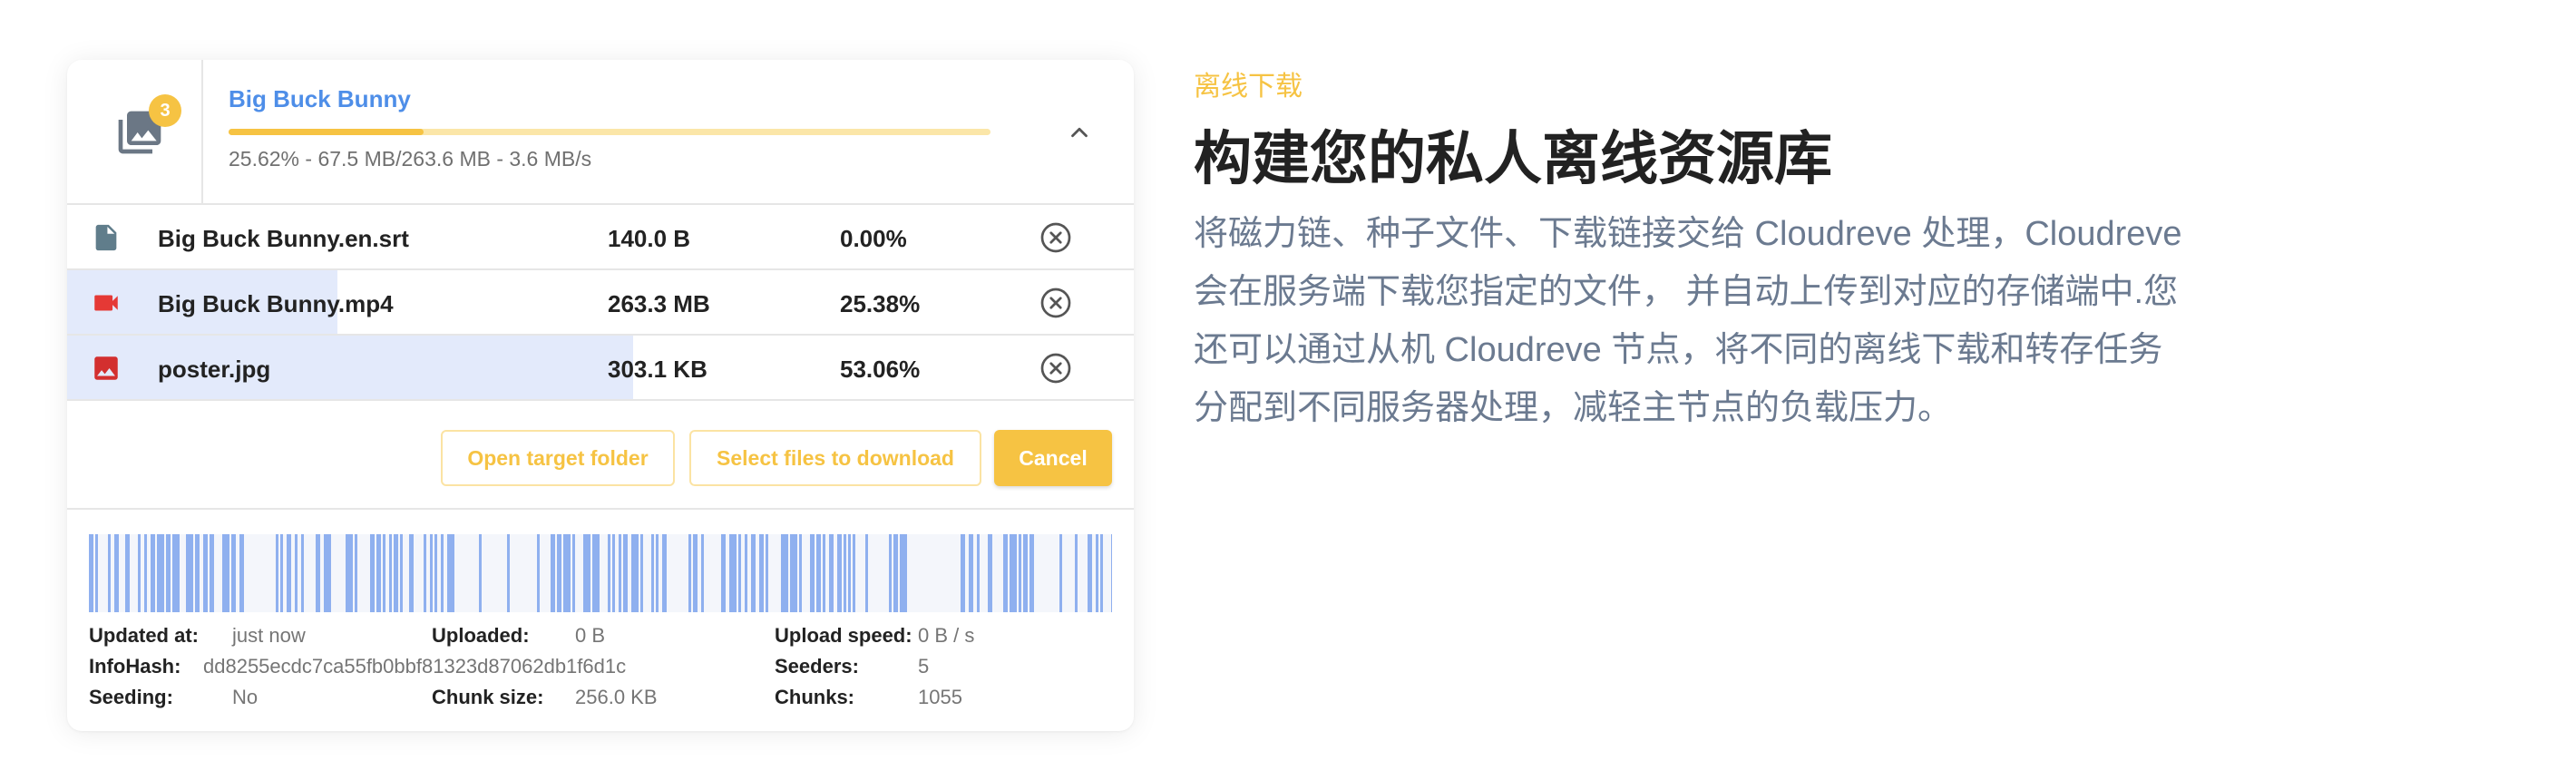 This screenshot has height=780, width=2576. Describe the element at coordinates (1678, 350) in the screenshot. I see `description-line: 还可以通过从机 Cloudreve 节点，将不同的离线下载和转存任务` at that location.